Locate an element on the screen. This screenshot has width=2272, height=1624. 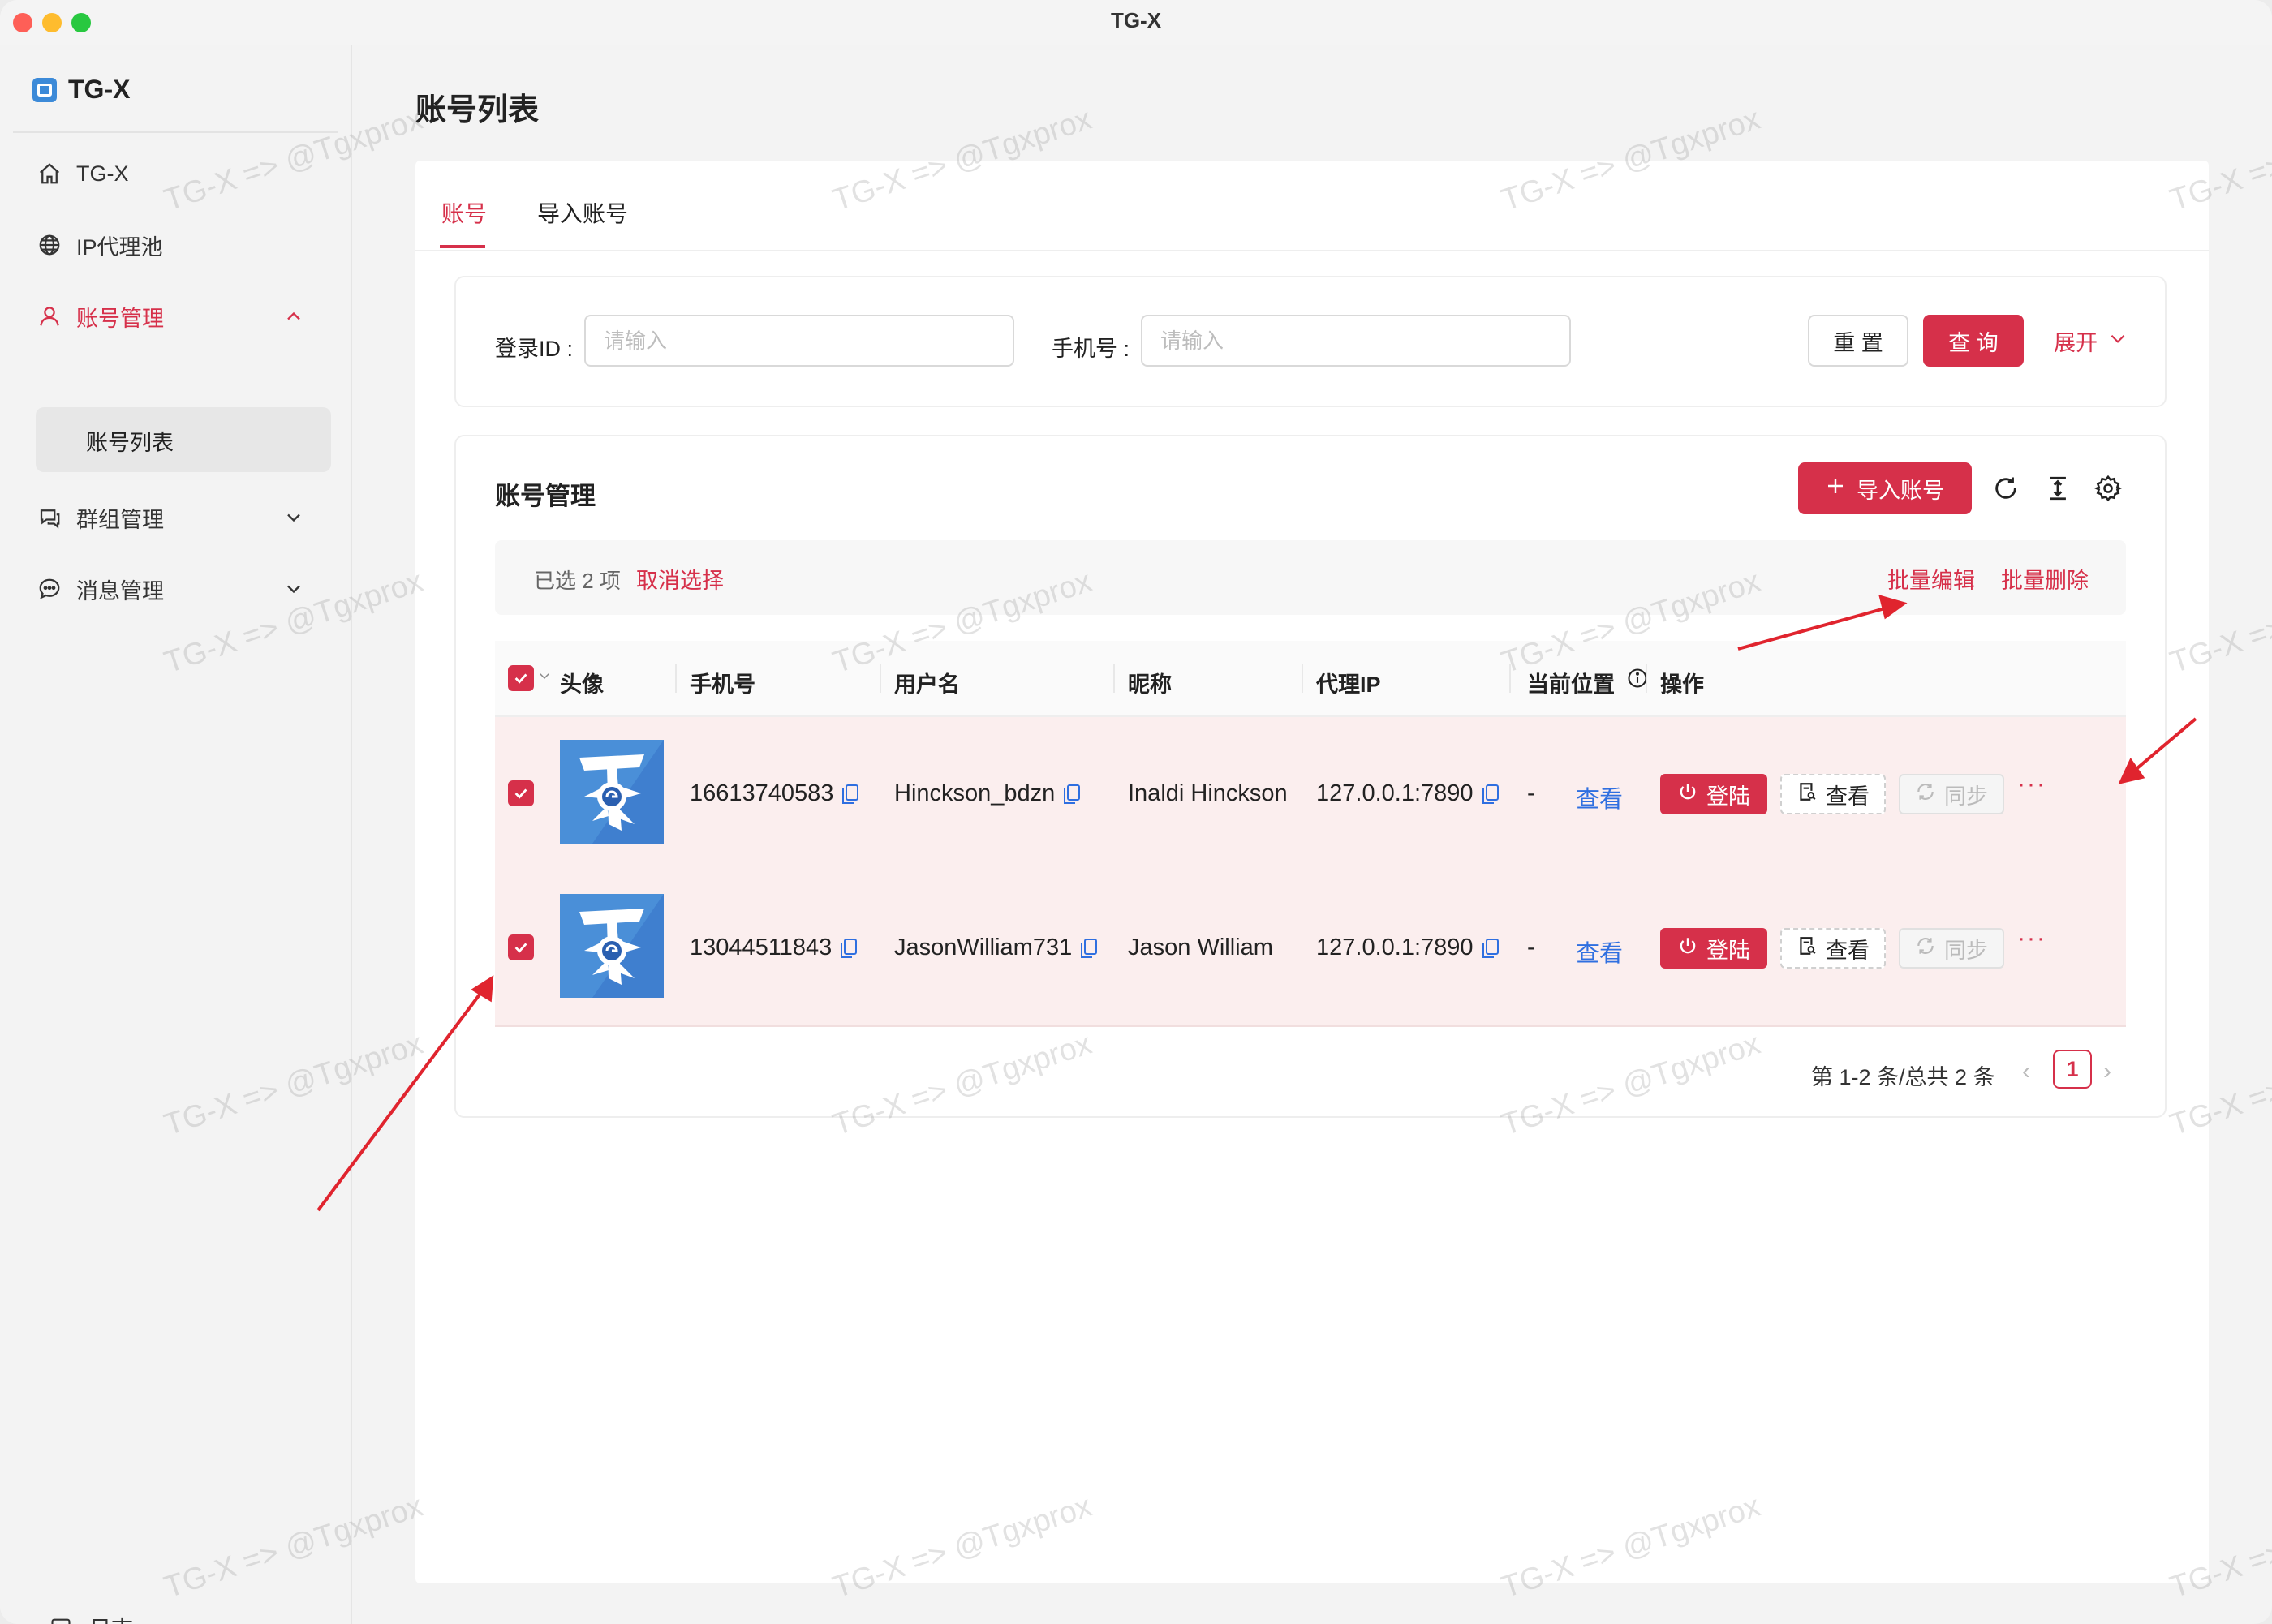
column-height-icon is located at coordinates (2058, 489).